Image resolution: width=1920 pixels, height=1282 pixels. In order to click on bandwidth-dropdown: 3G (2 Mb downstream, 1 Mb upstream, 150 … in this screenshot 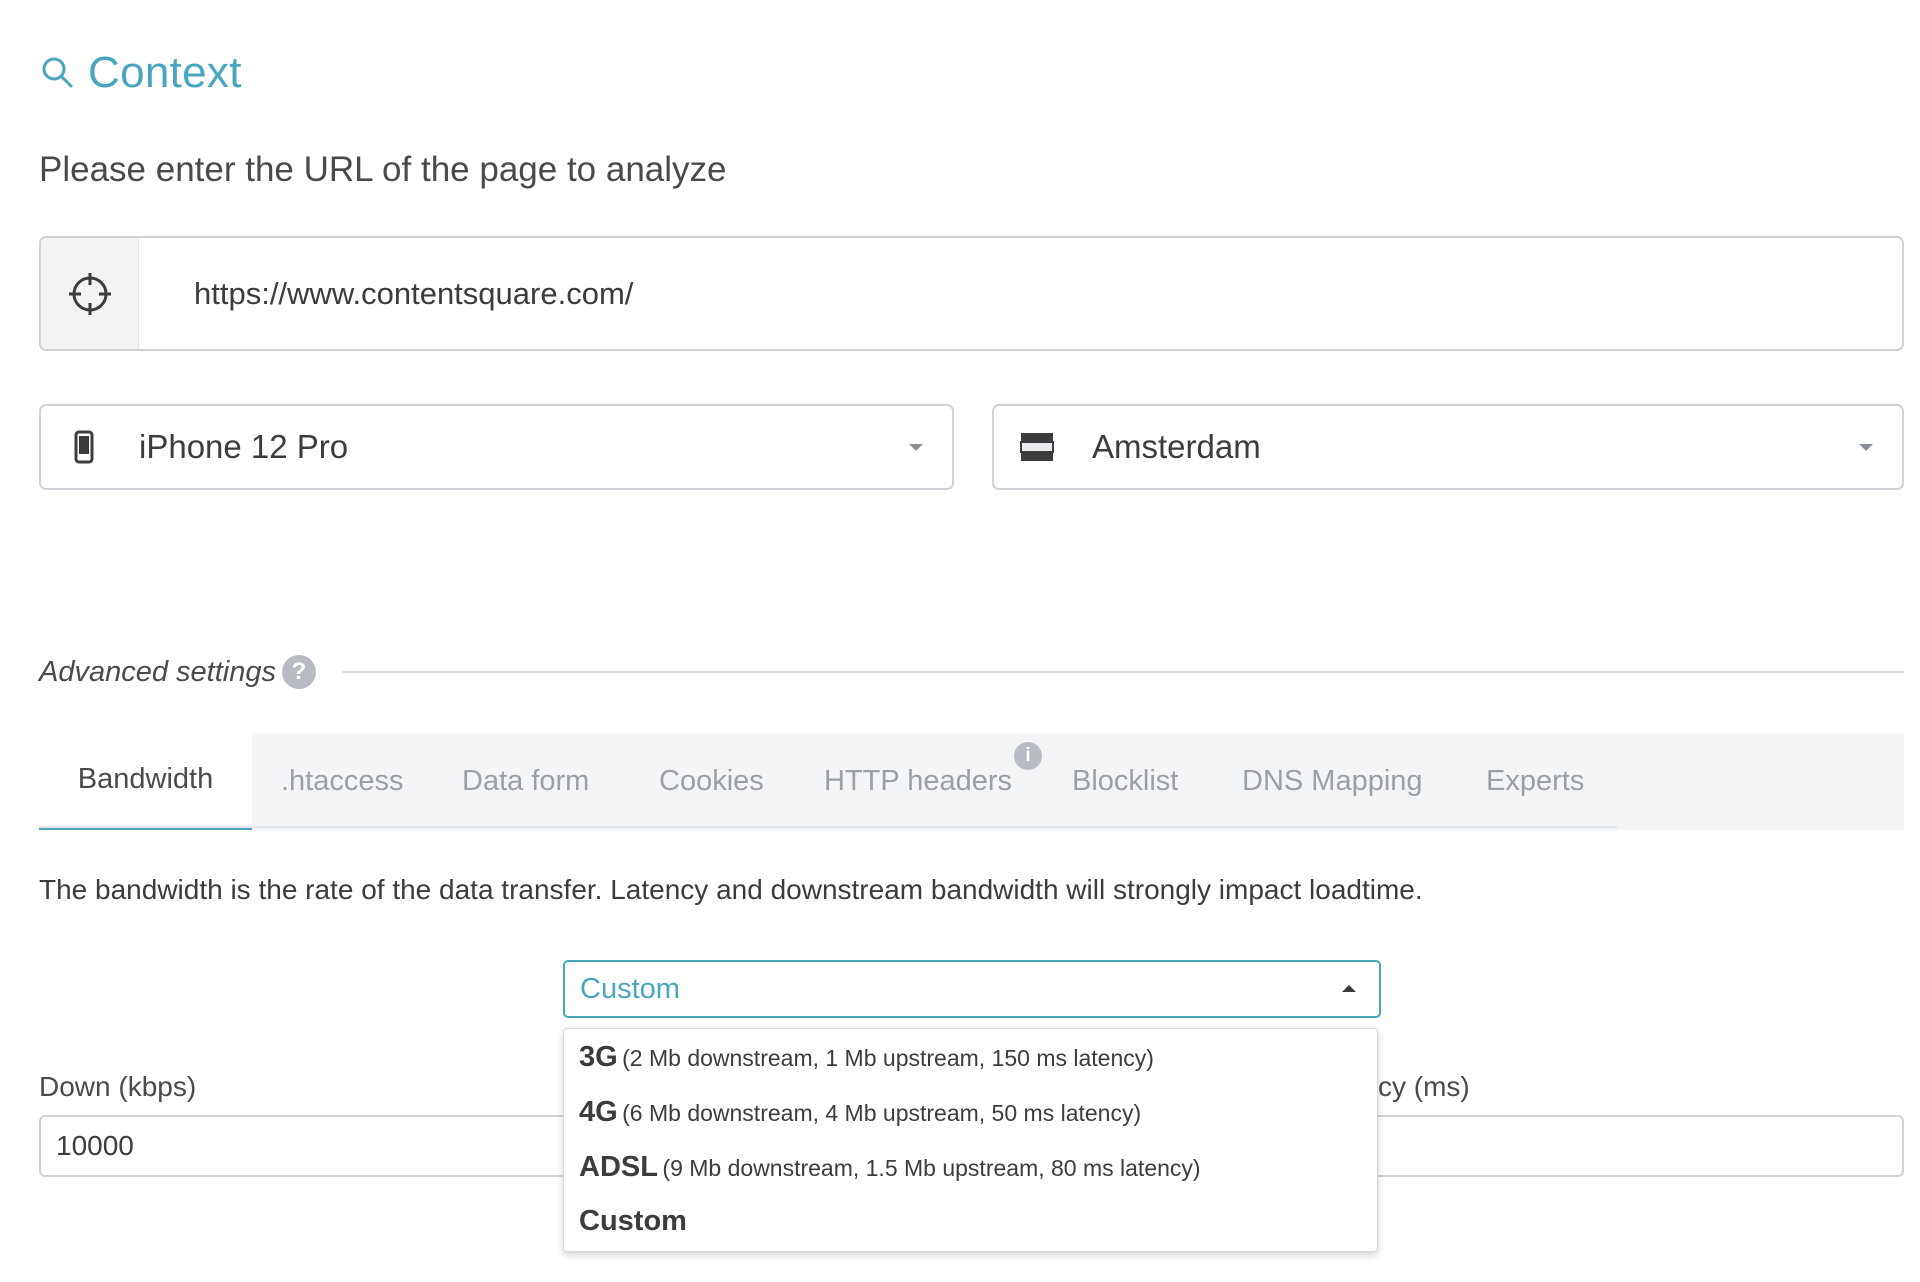, I will do `click(970, 1140)`.